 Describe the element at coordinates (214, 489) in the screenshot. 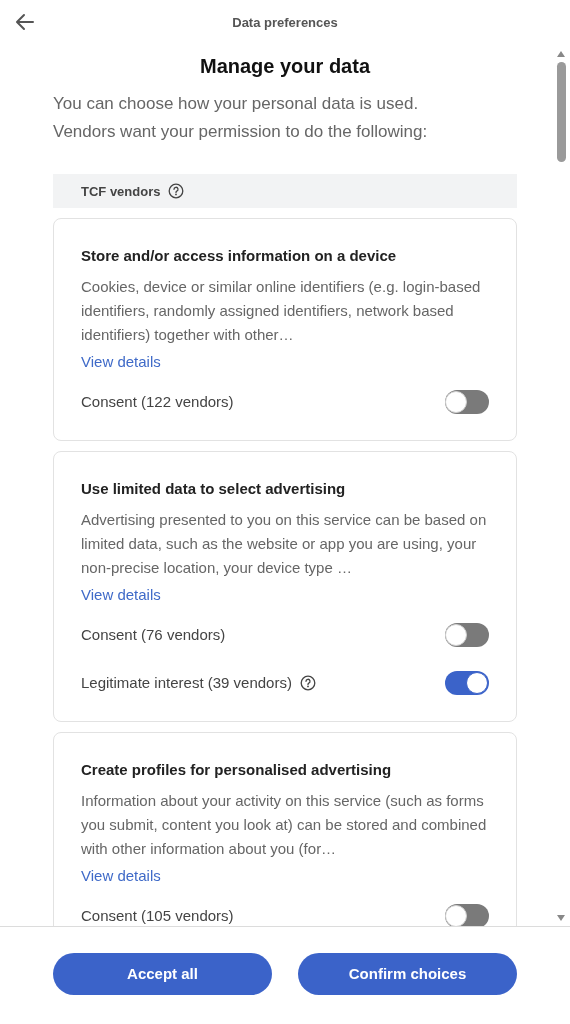

I see `purpose-title: Use limited data to select advertising` at that location.